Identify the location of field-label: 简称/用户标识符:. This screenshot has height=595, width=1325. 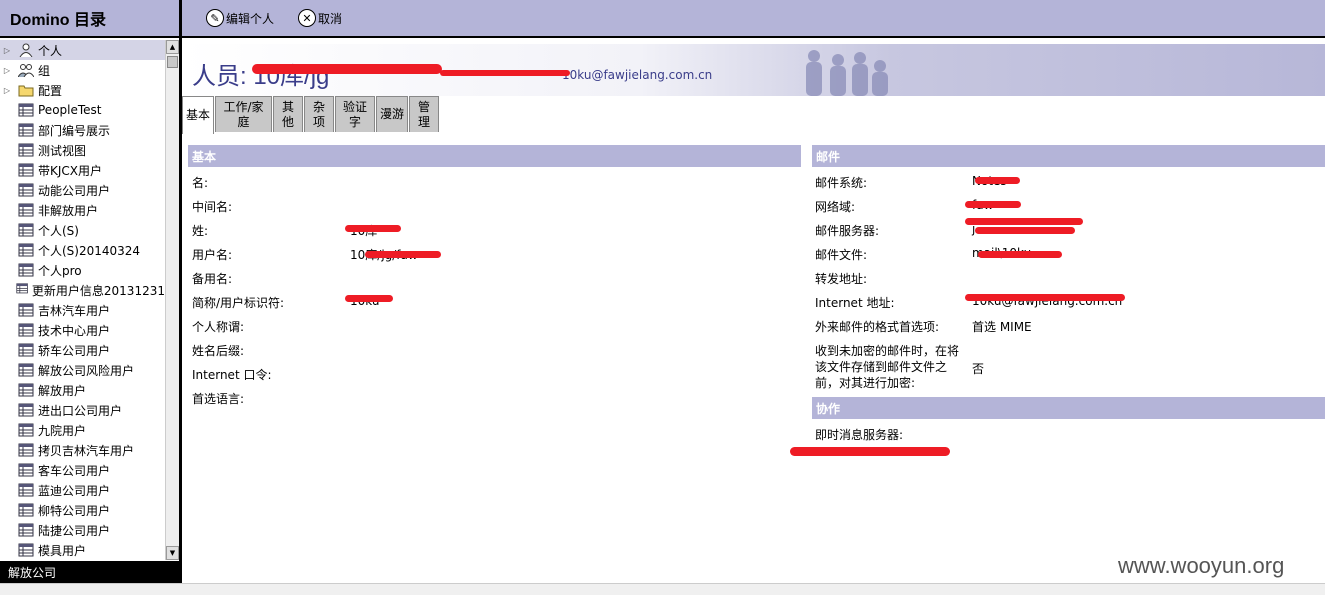
(238, 303).